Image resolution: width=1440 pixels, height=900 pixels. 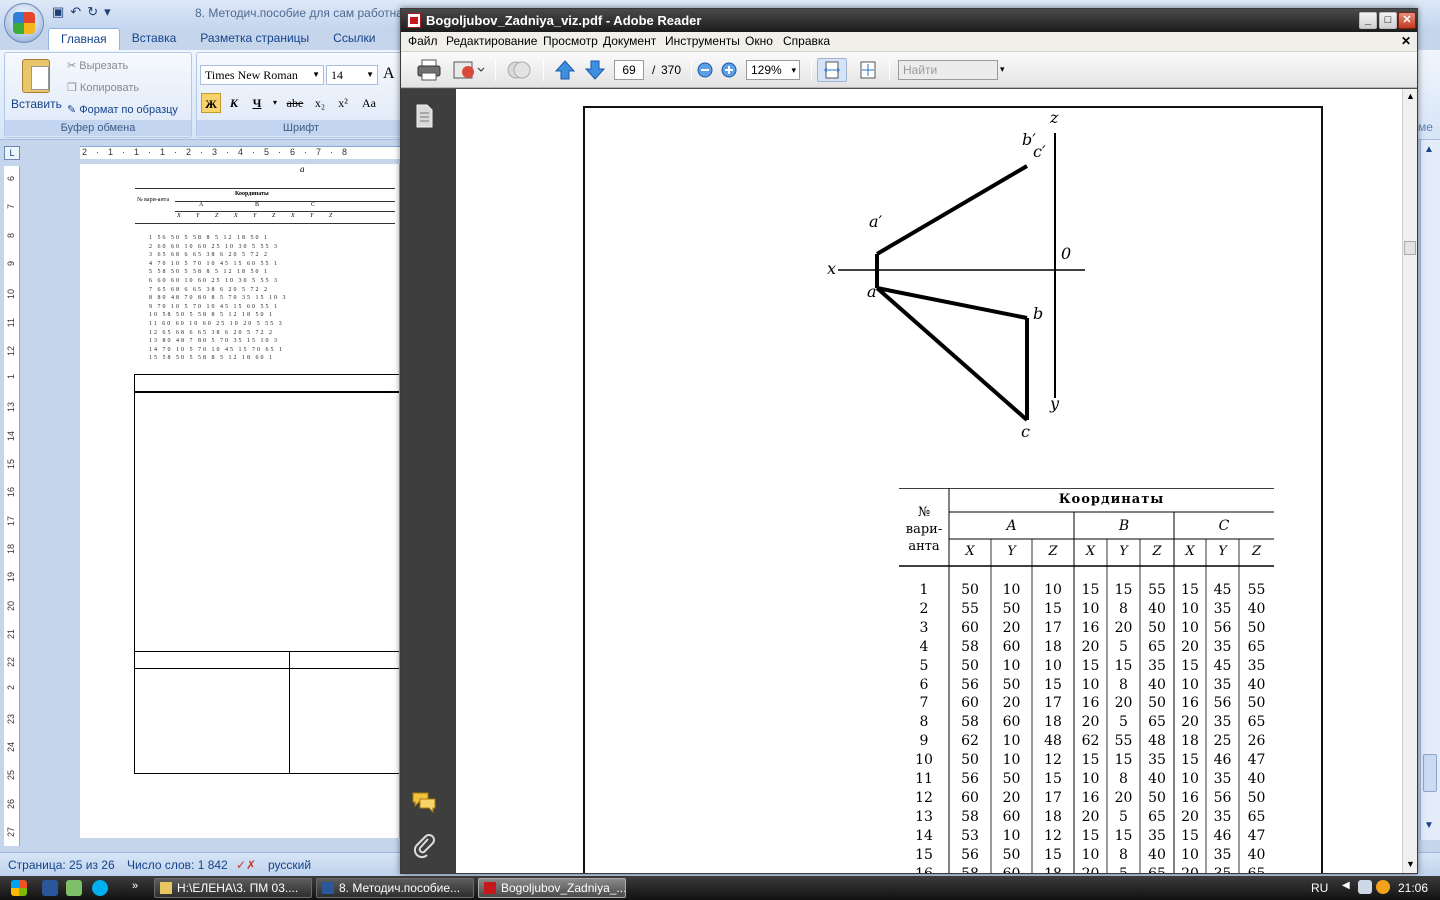 I want to click on status-page: Страница: 25 из 26, so click(x=61, y=865).